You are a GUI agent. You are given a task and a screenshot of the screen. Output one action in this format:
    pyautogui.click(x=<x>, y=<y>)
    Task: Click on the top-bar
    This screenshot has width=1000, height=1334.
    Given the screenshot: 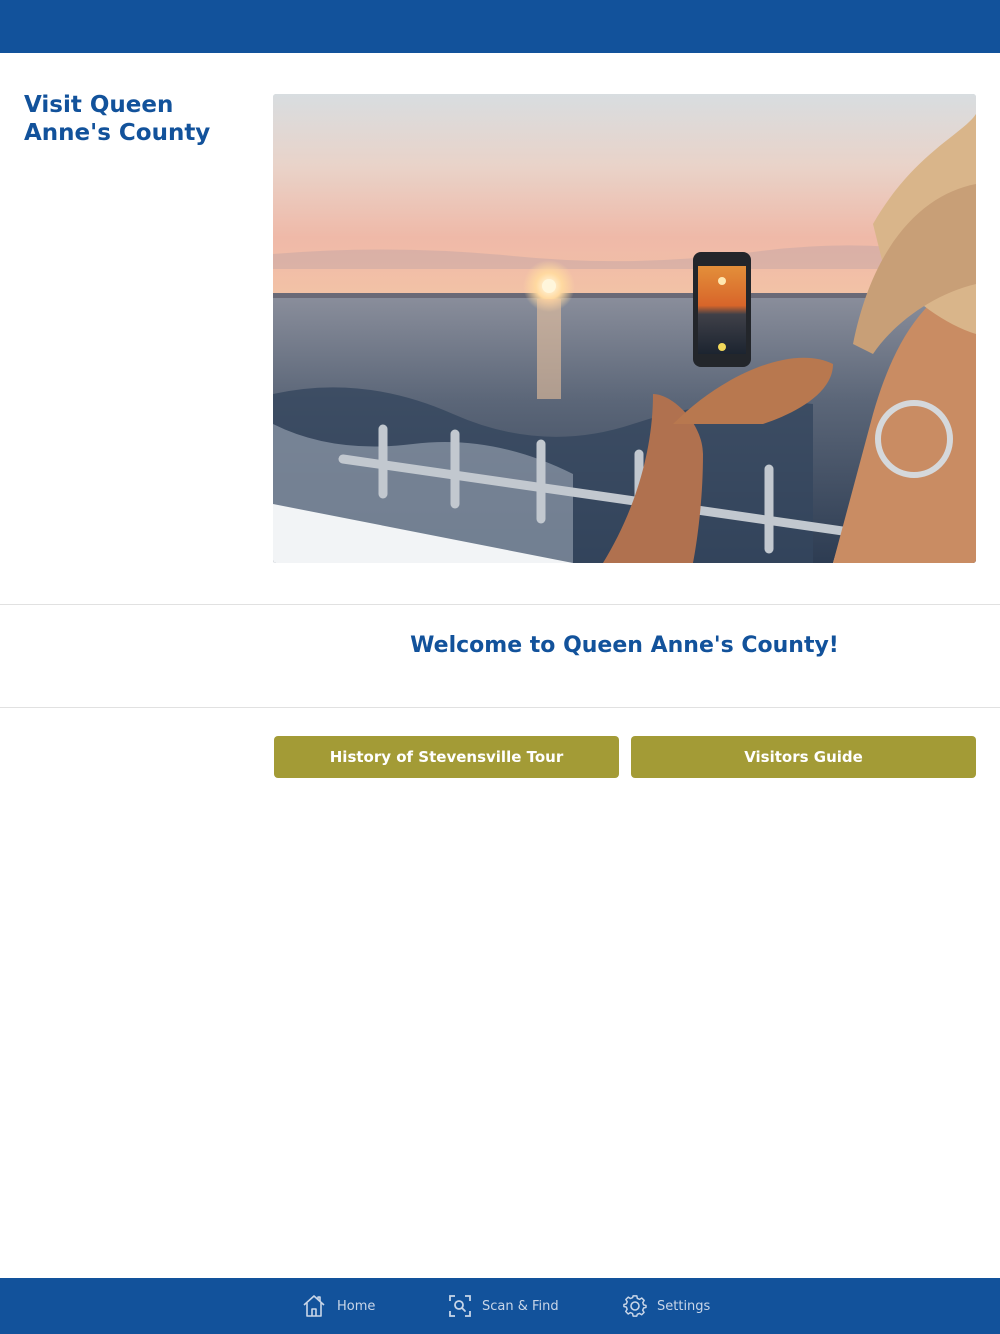 What is the action you would take?
    pyautogui.click(x=500, y=26)
    